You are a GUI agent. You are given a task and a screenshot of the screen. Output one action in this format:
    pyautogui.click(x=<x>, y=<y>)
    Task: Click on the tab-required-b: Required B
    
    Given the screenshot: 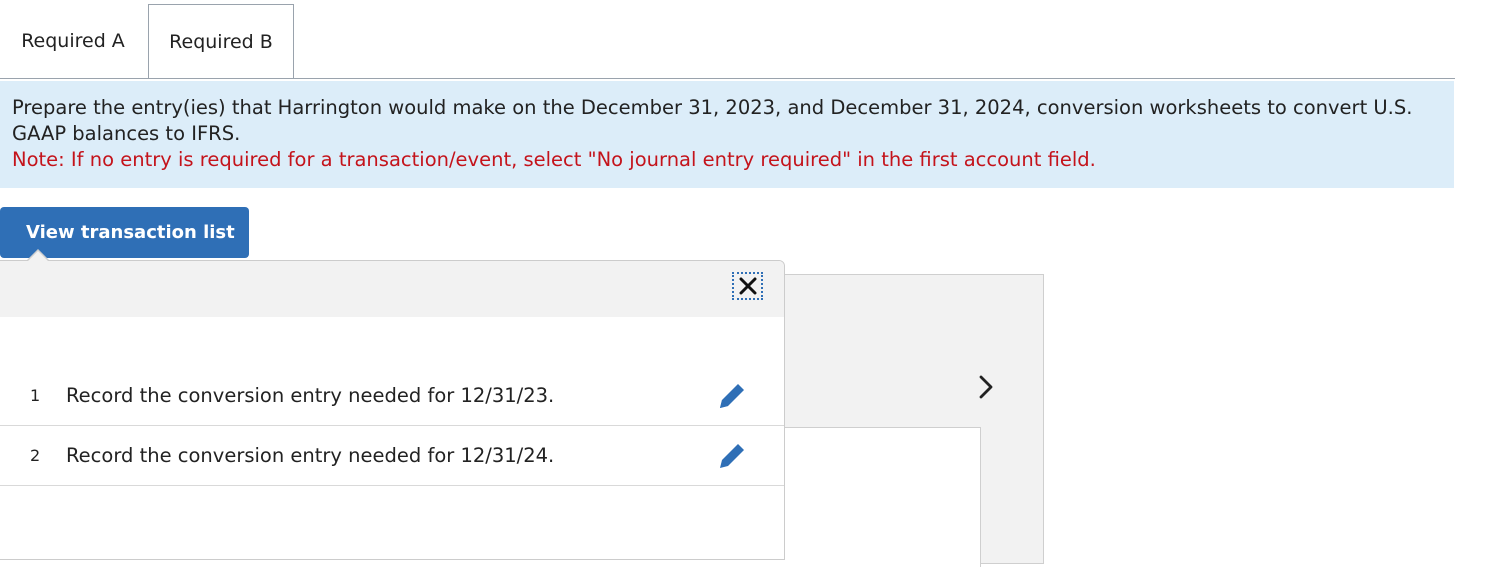 What is the action you would take?
    pyautogui.click(x=221, y=41)
    